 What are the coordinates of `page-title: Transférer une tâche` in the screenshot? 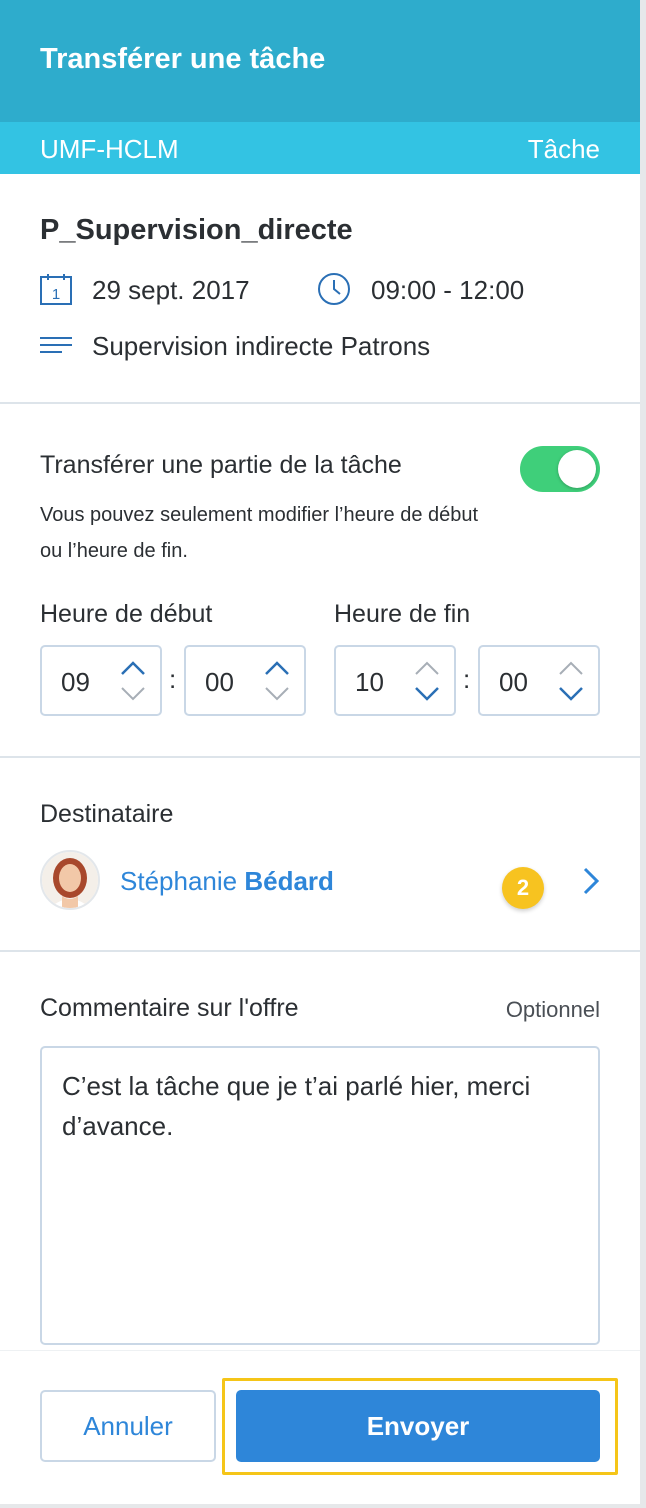 It's located at (183, 59).